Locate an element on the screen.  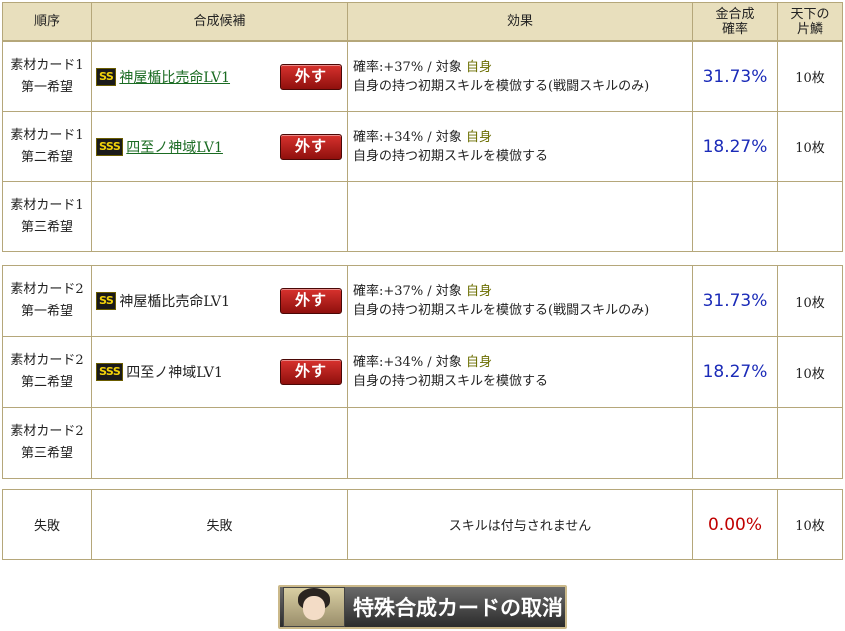
header-rate-line2: 確率 is located at coordinates (734, 29).